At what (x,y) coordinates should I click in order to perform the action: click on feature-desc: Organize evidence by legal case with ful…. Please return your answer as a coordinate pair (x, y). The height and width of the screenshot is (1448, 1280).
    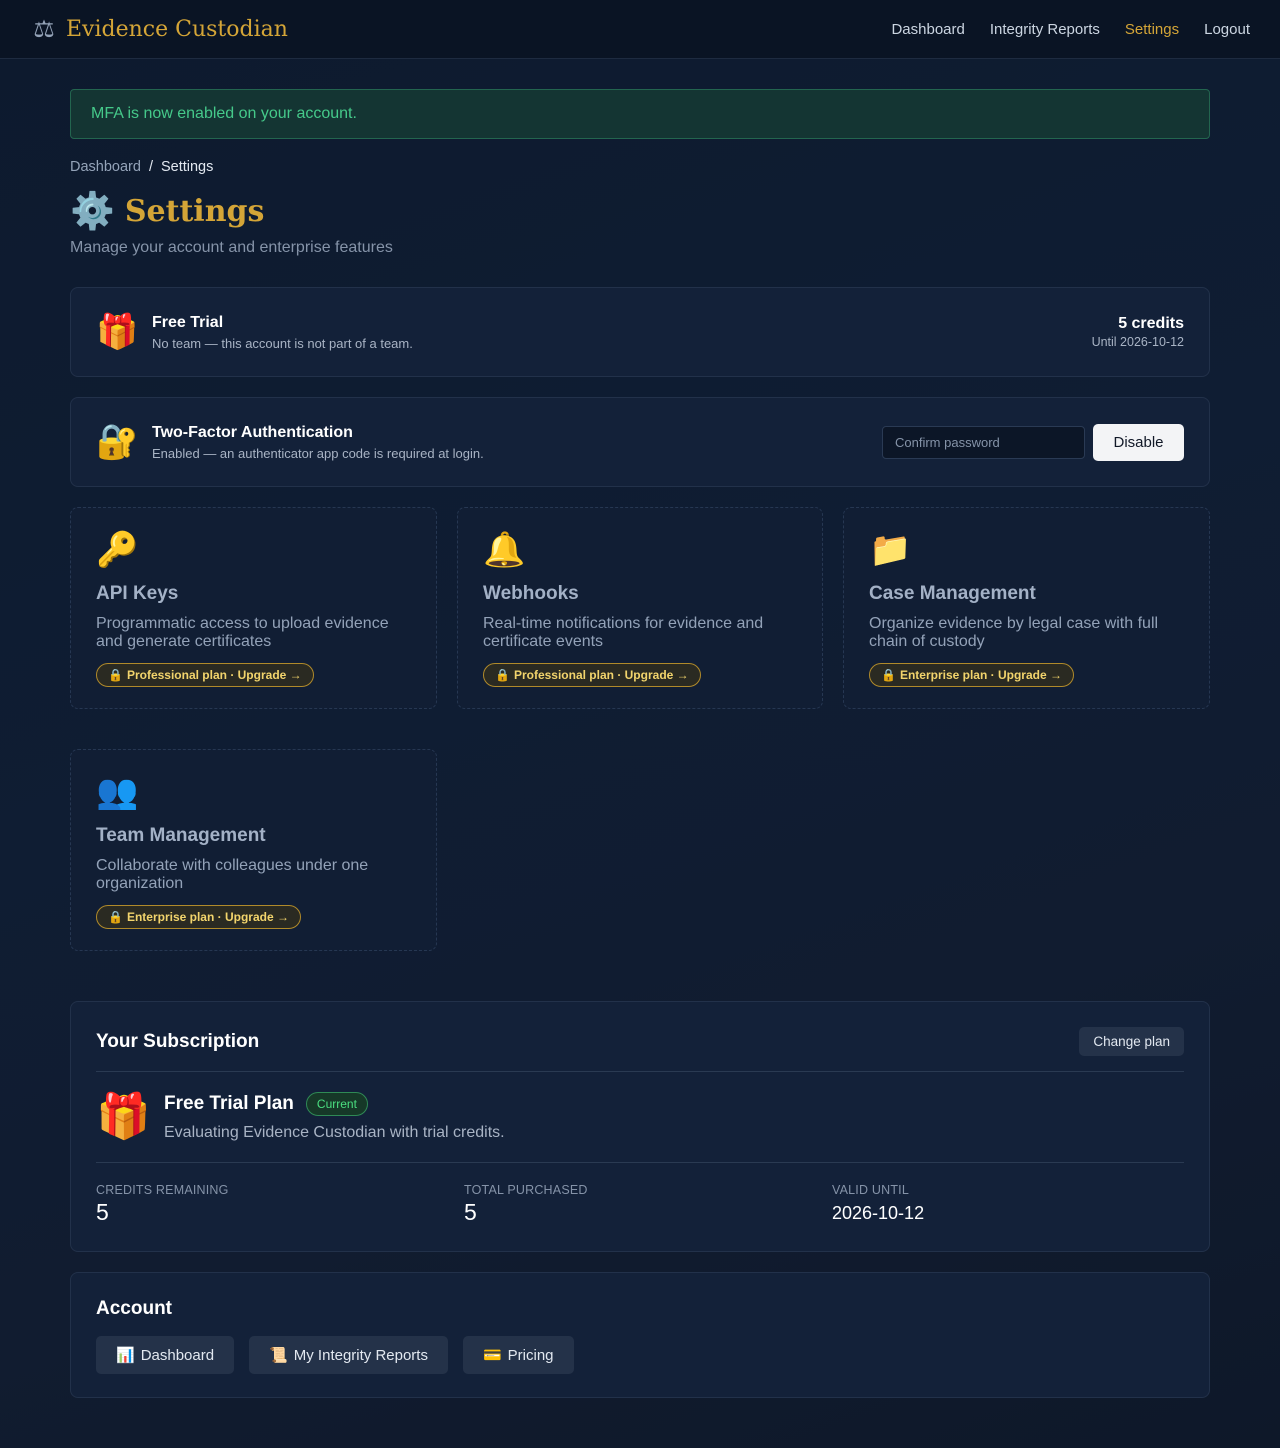
    Looking at the image, I should click on (1014, 632).